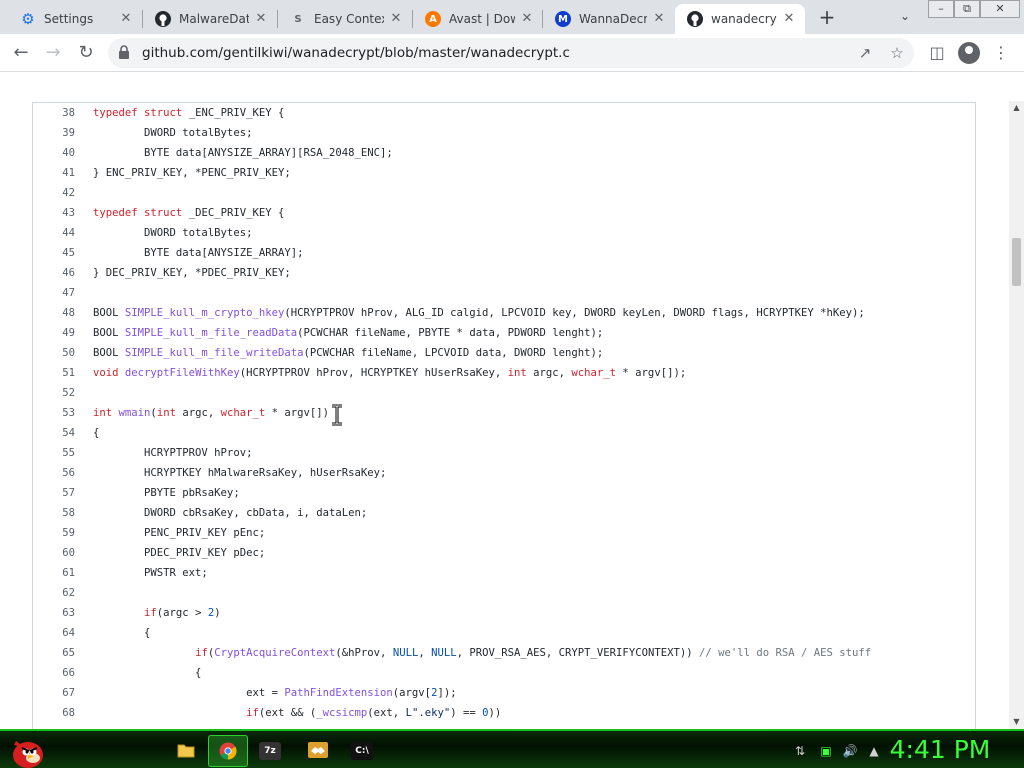 The width and height of the screenshot is (1024, 774). I want to click on line-number: 66, so click(54, 673).